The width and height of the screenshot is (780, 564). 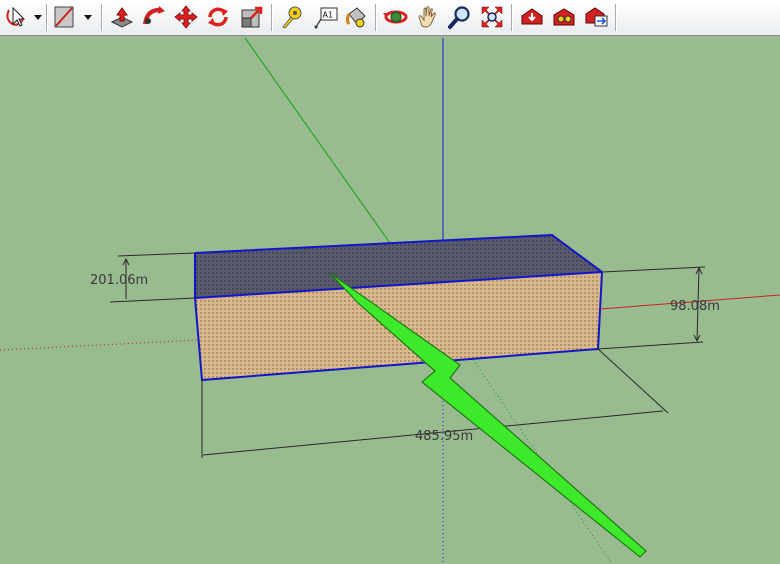 I want to click on components-tool-button, so click(x=564, y=17).